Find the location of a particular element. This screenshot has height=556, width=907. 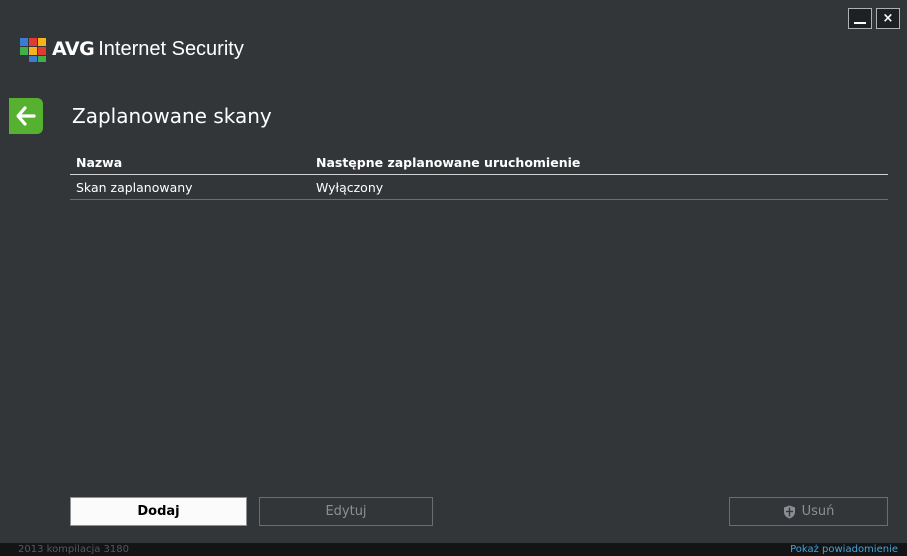

status-bar: 2013 kompilacja 3180 Pokaż powiadomienie is located at coordinates (453, 549).